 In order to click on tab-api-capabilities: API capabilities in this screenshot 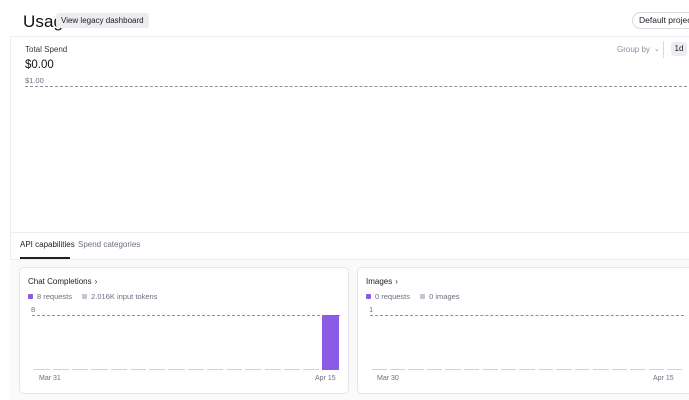, I will do `click(47, 244)`.